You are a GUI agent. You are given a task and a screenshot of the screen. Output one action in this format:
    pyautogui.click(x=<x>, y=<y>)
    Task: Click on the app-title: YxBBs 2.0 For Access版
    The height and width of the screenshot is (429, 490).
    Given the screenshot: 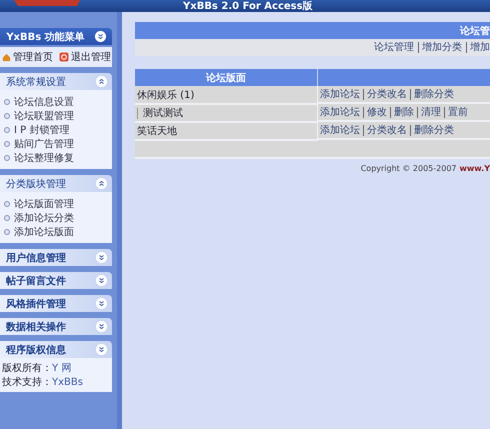 What is the action you would take?
    pyautogui.click(x=248, y=6)
    